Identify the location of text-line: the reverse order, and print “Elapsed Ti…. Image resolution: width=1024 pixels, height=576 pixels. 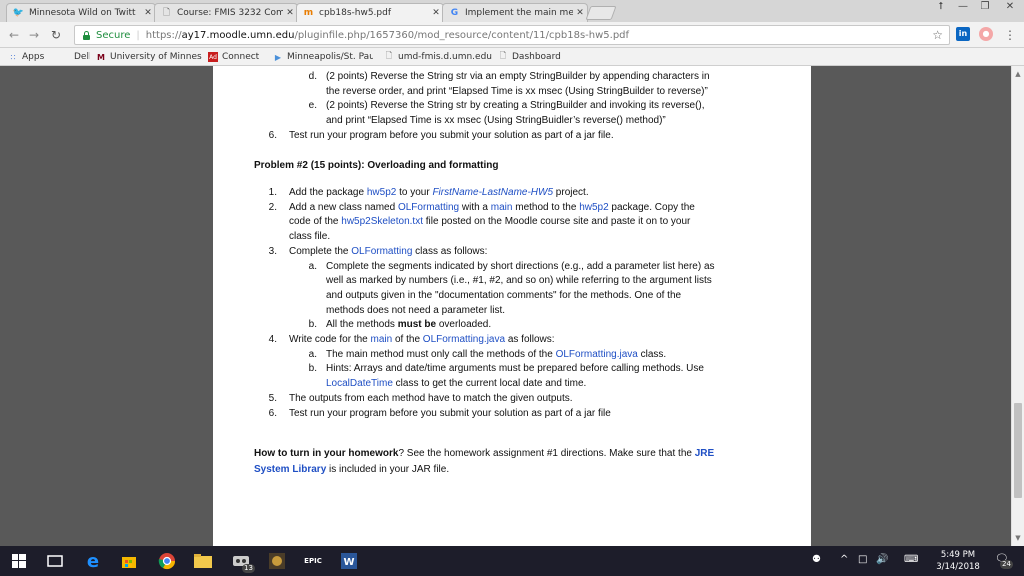
(517, 91).